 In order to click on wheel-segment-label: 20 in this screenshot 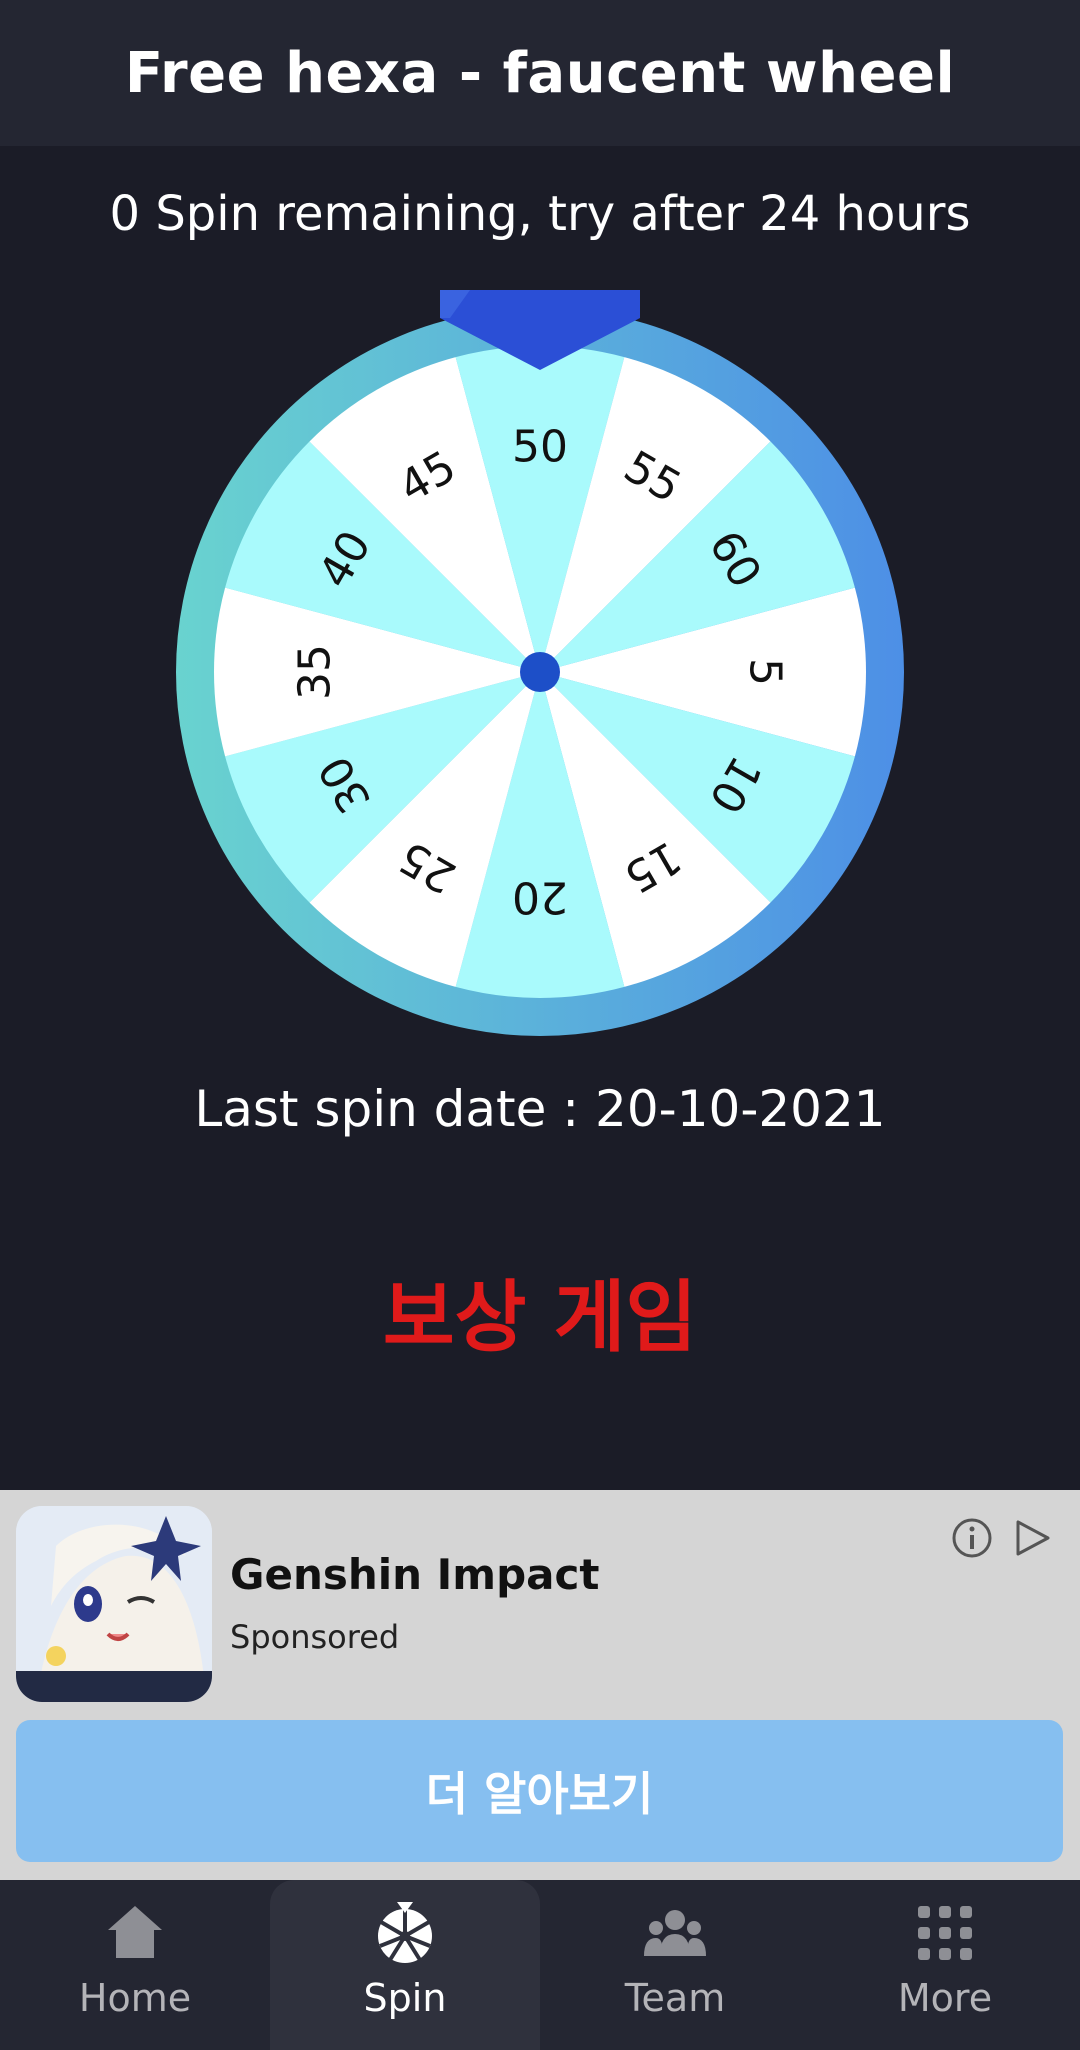, I will do `click(540, 897)`.